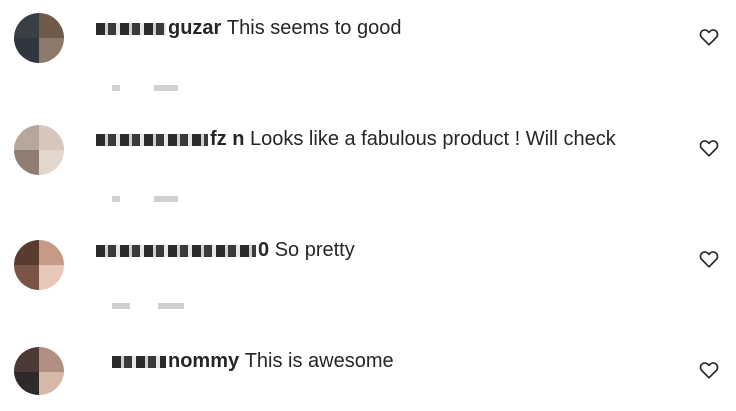  I want to click on username: guzar, so click(194, 28).